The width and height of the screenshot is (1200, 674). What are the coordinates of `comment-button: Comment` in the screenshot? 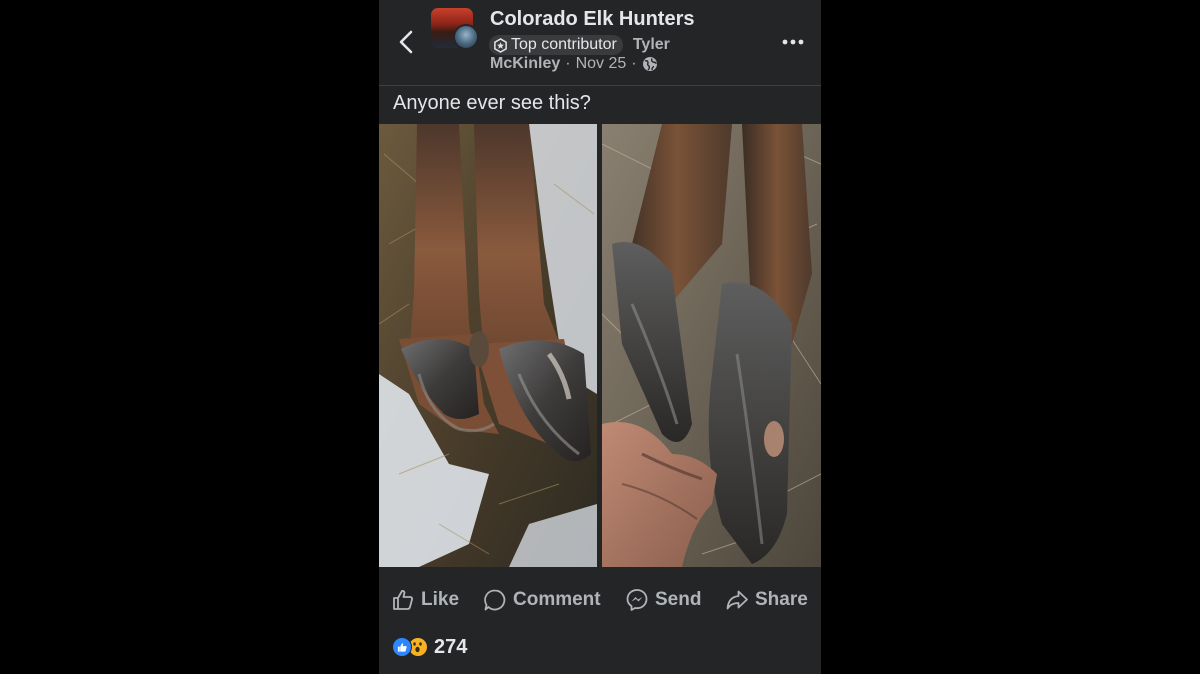 It's located at (542, 600).